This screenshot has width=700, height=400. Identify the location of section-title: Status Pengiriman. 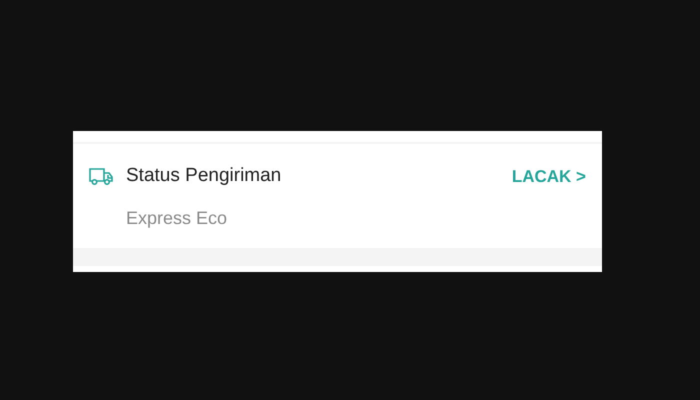
(204, 176).